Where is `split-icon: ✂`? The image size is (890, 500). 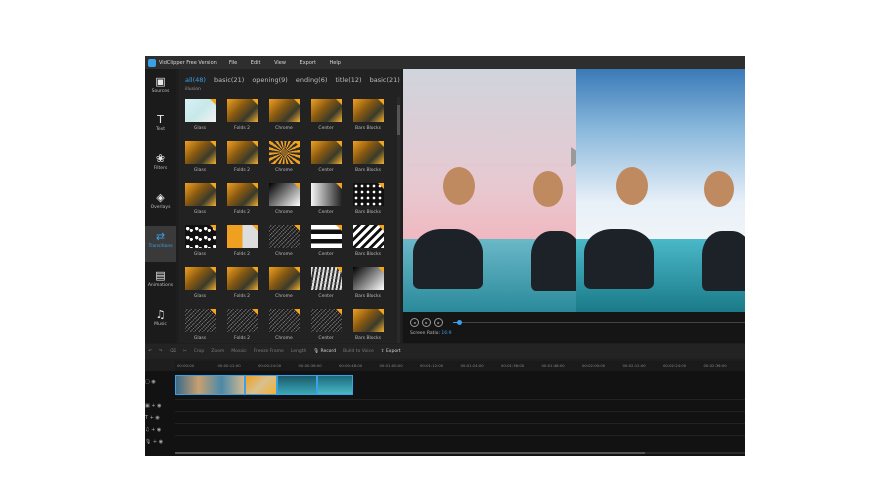
split-icon: ✂ is located at coordinates (185, 351).